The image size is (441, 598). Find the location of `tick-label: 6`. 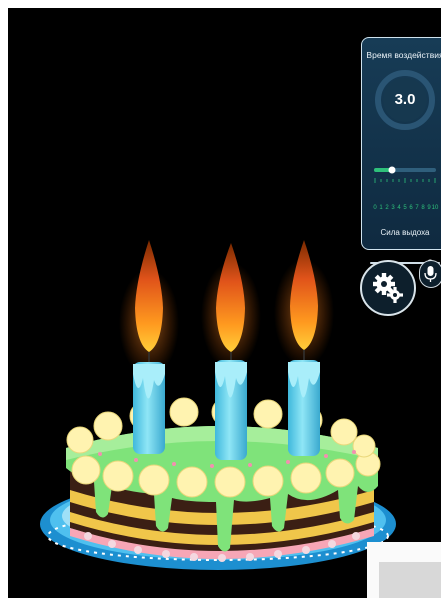

tick-label: 6 is located at coordinates (411, 208).